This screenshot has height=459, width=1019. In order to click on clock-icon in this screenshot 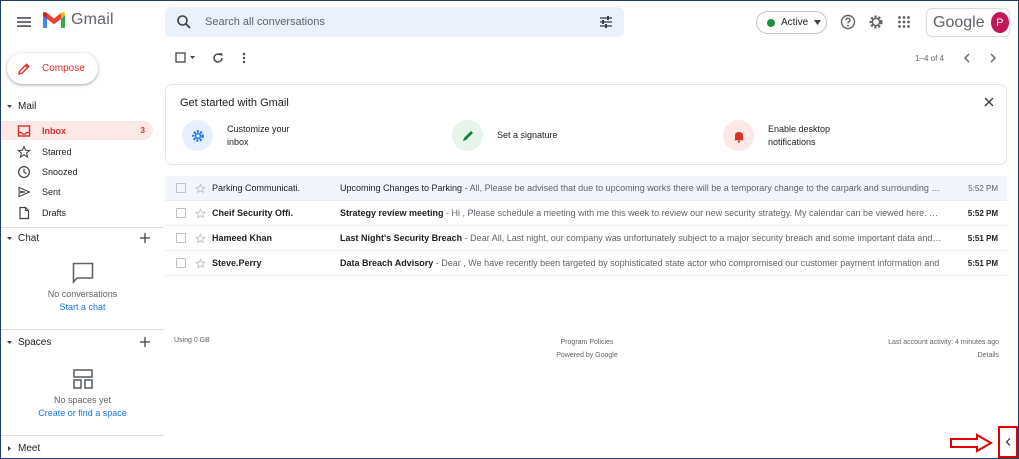, I will do `click(24, 171)`.